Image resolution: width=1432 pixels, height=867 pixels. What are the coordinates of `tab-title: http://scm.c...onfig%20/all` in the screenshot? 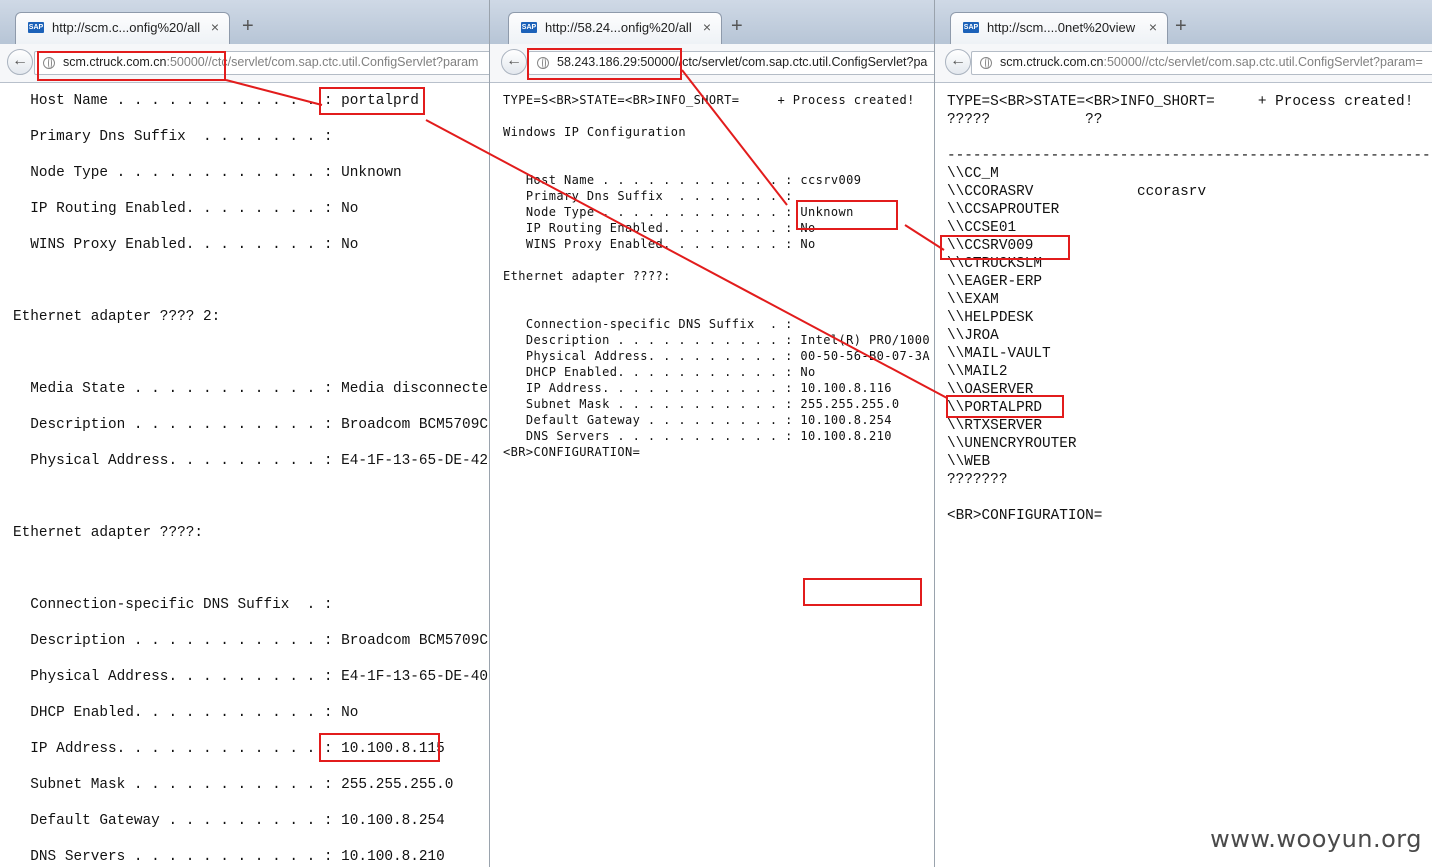 It's located at (126, 27).